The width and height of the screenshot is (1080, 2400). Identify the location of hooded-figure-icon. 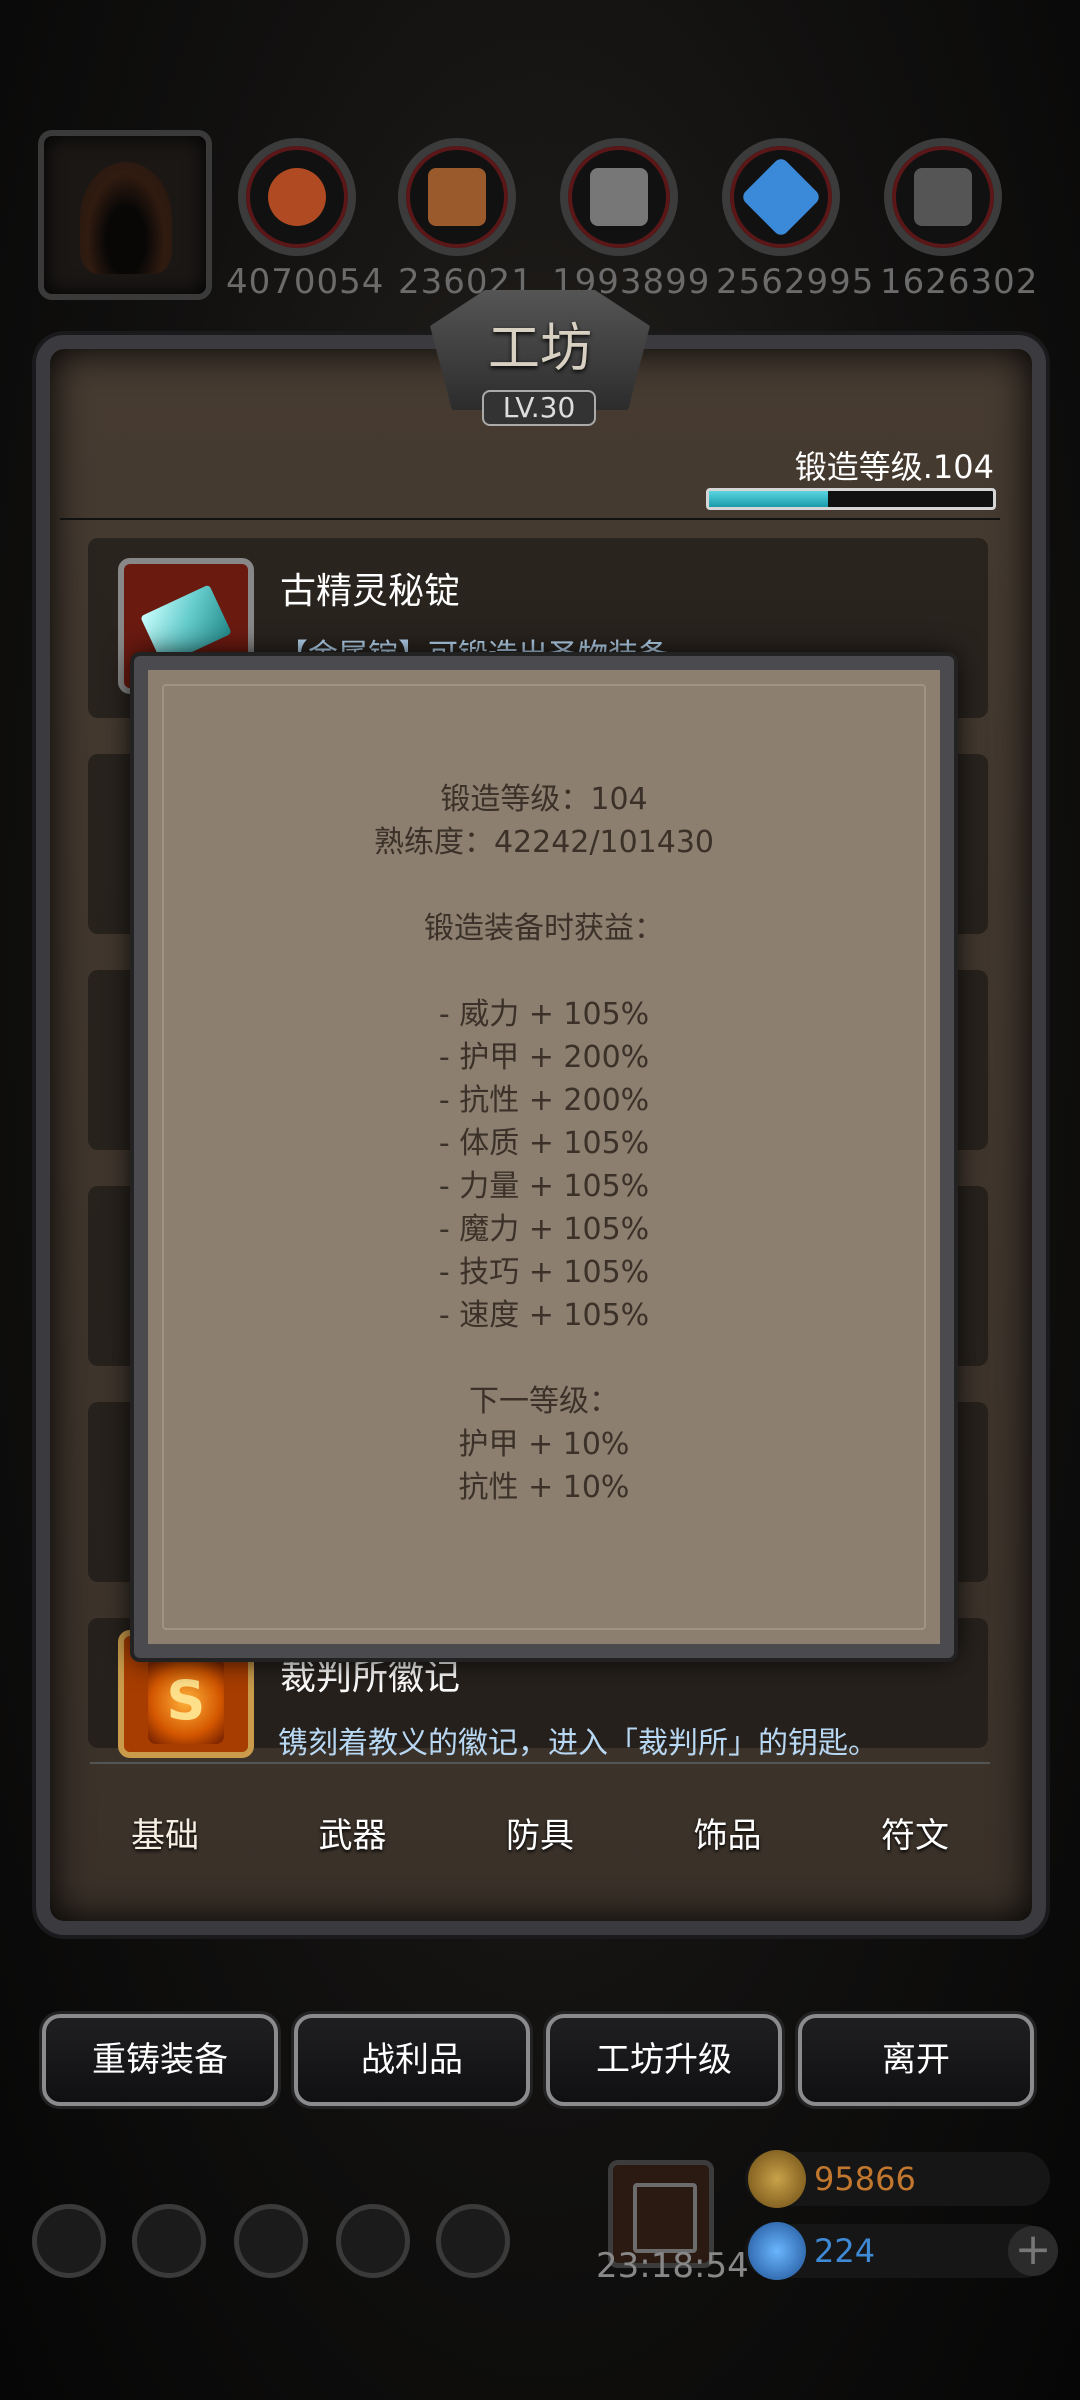
(126, 218).